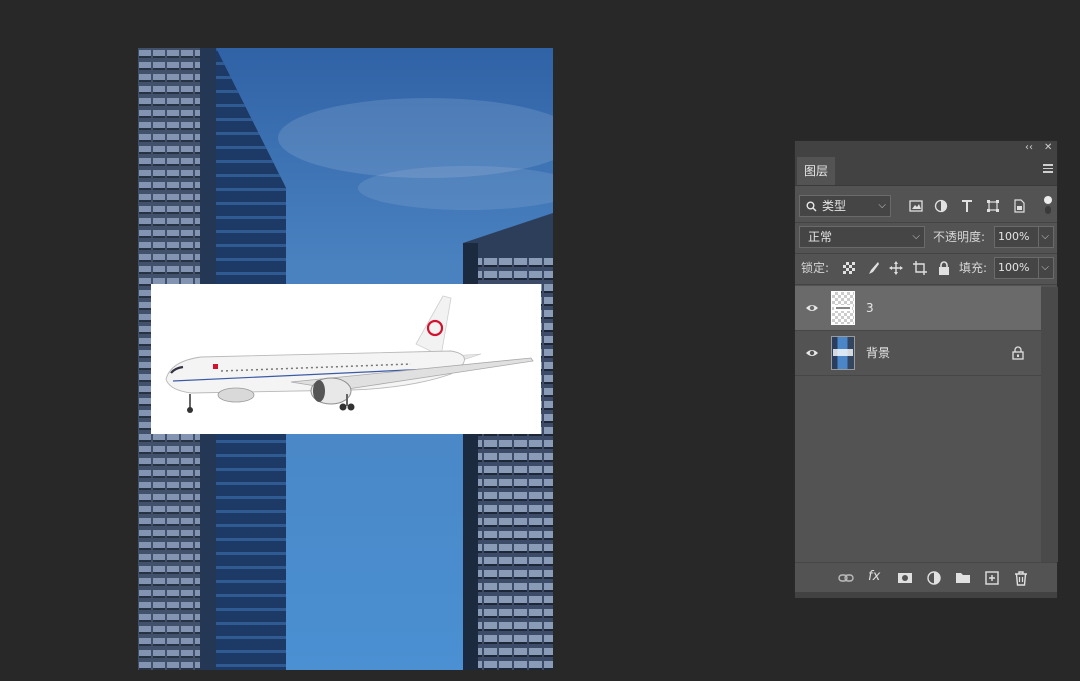 Image resolution: width=1080 pixels, height=681 pixels. Describe the element at coordinates (1019, 206) in the screenshot. I see `smart-object-icon` at that location.